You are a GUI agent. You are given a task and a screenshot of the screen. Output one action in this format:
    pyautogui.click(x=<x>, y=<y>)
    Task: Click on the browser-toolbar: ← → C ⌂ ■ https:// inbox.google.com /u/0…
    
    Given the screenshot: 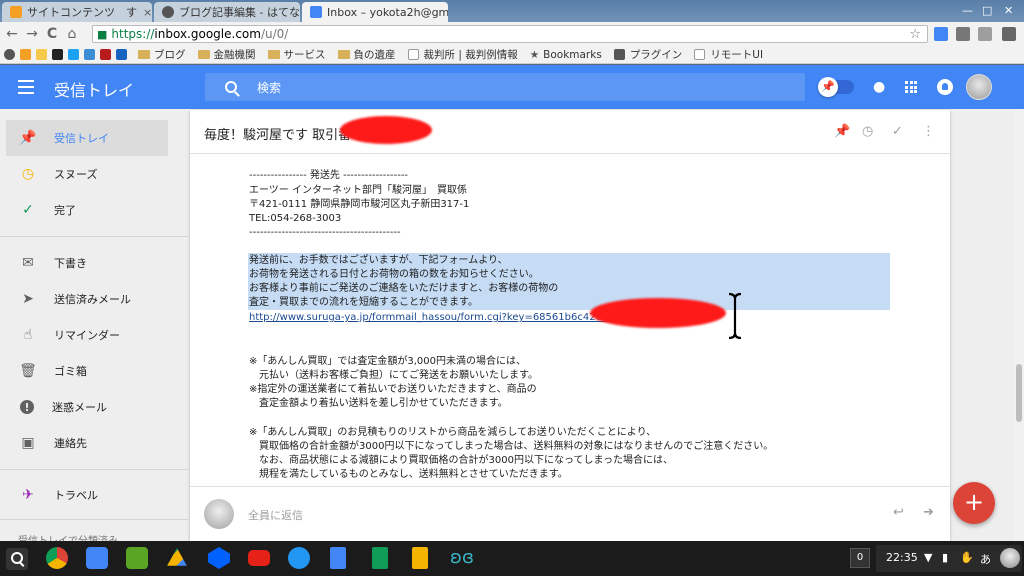 What is the action you would take?
    pyautogui.click(x=512, y=34)
    